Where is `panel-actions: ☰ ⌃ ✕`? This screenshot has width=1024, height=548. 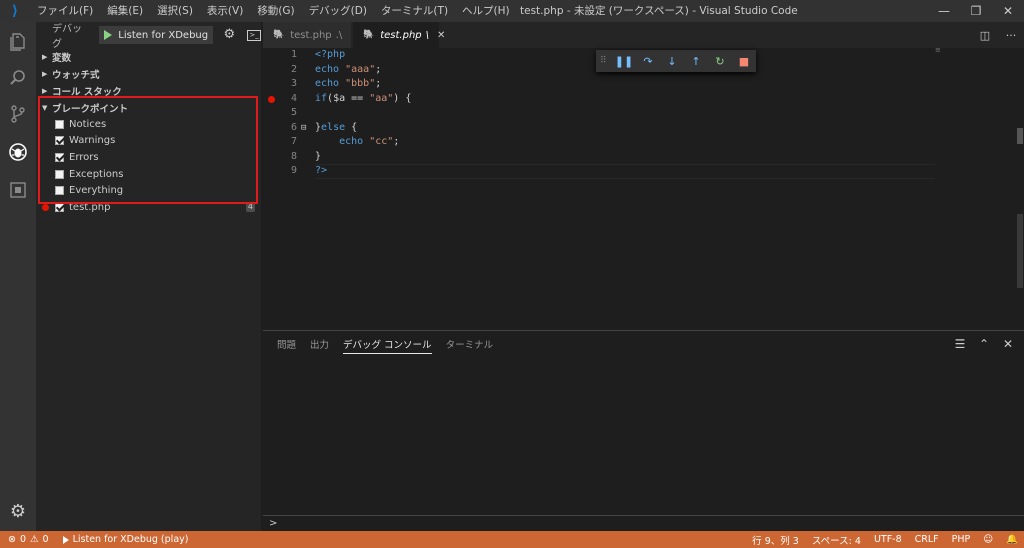
panel-actions: ☰ ⌃ ✕ is located at coordinates (984, 344).